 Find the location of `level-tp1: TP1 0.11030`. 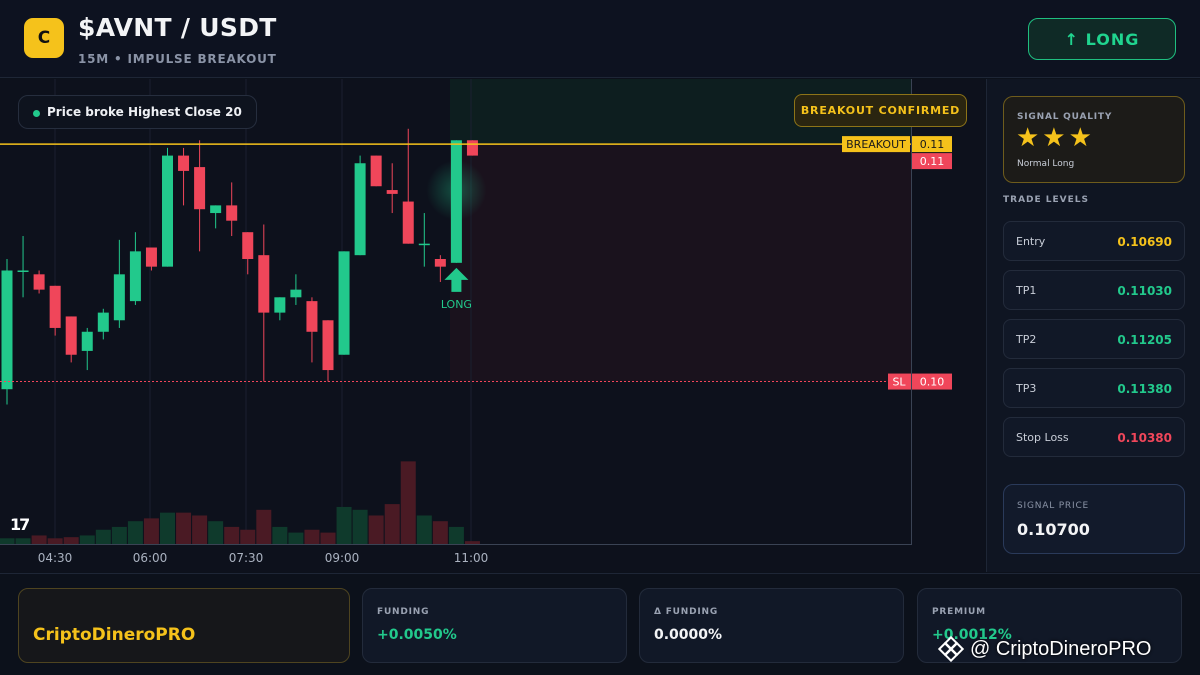

level-tp1: TP1 0.11030 is located at coordinates (1094, 290).